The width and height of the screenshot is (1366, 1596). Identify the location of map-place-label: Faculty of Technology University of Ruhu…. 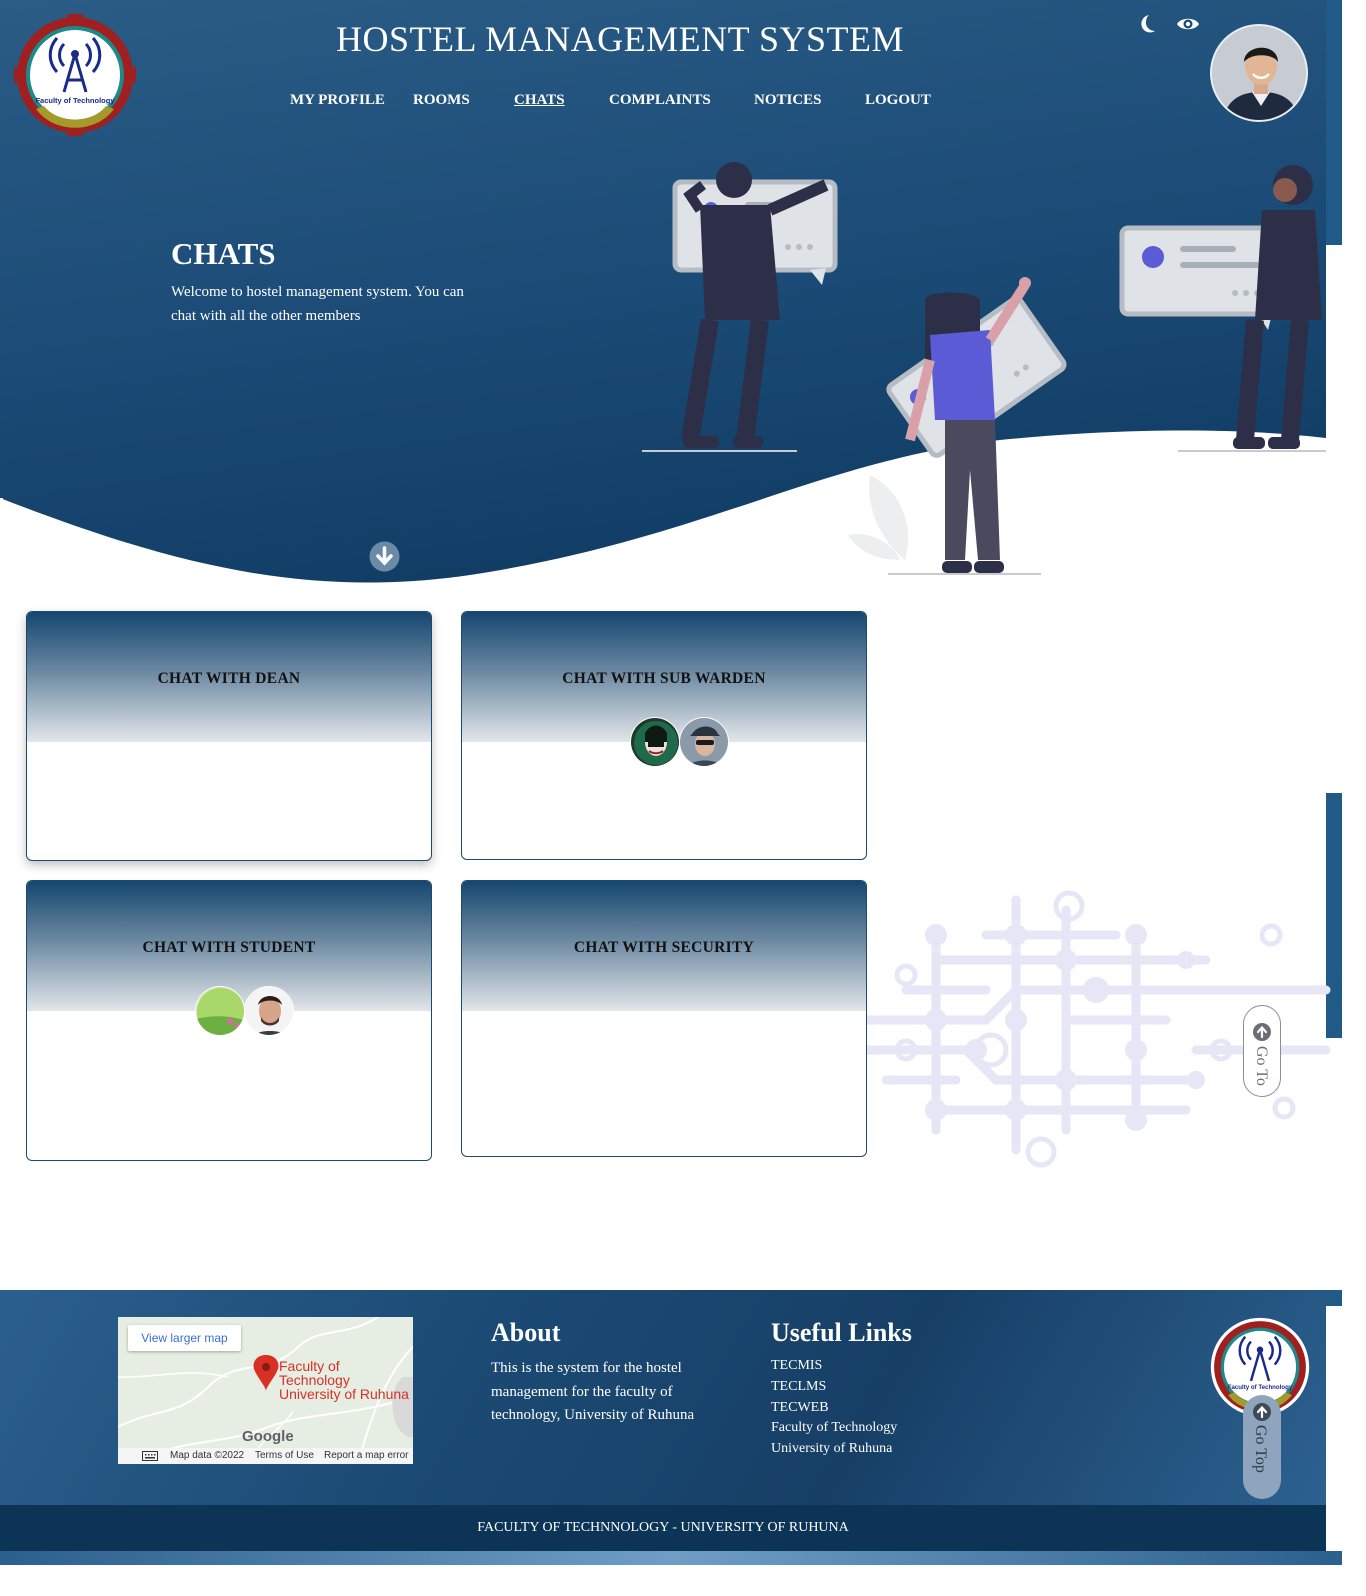
(346, 1380).